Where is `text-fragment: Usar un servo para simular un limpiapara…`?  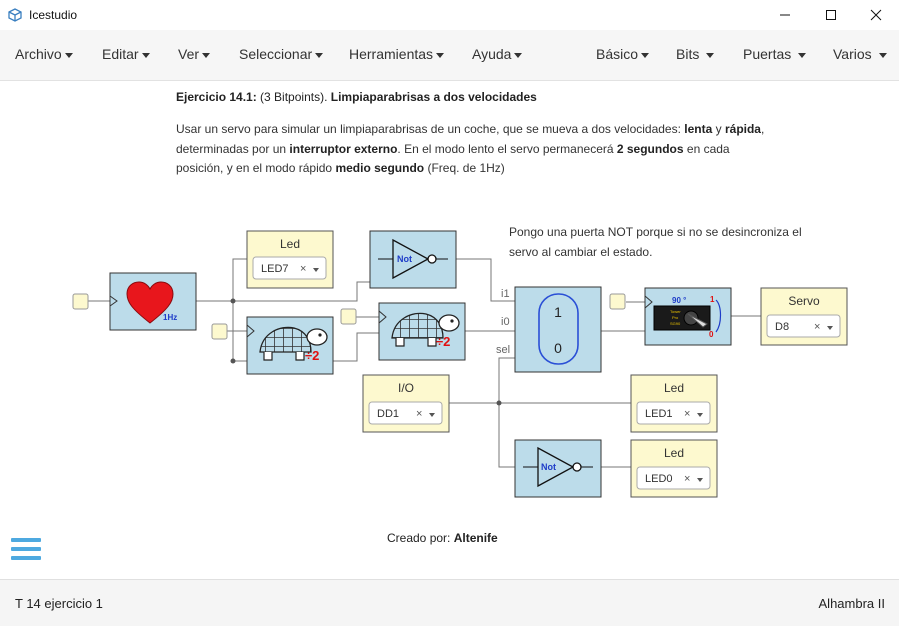
text-fragment: Usar un servo para simular un limpiapara… is located at coordinates (430, 129).